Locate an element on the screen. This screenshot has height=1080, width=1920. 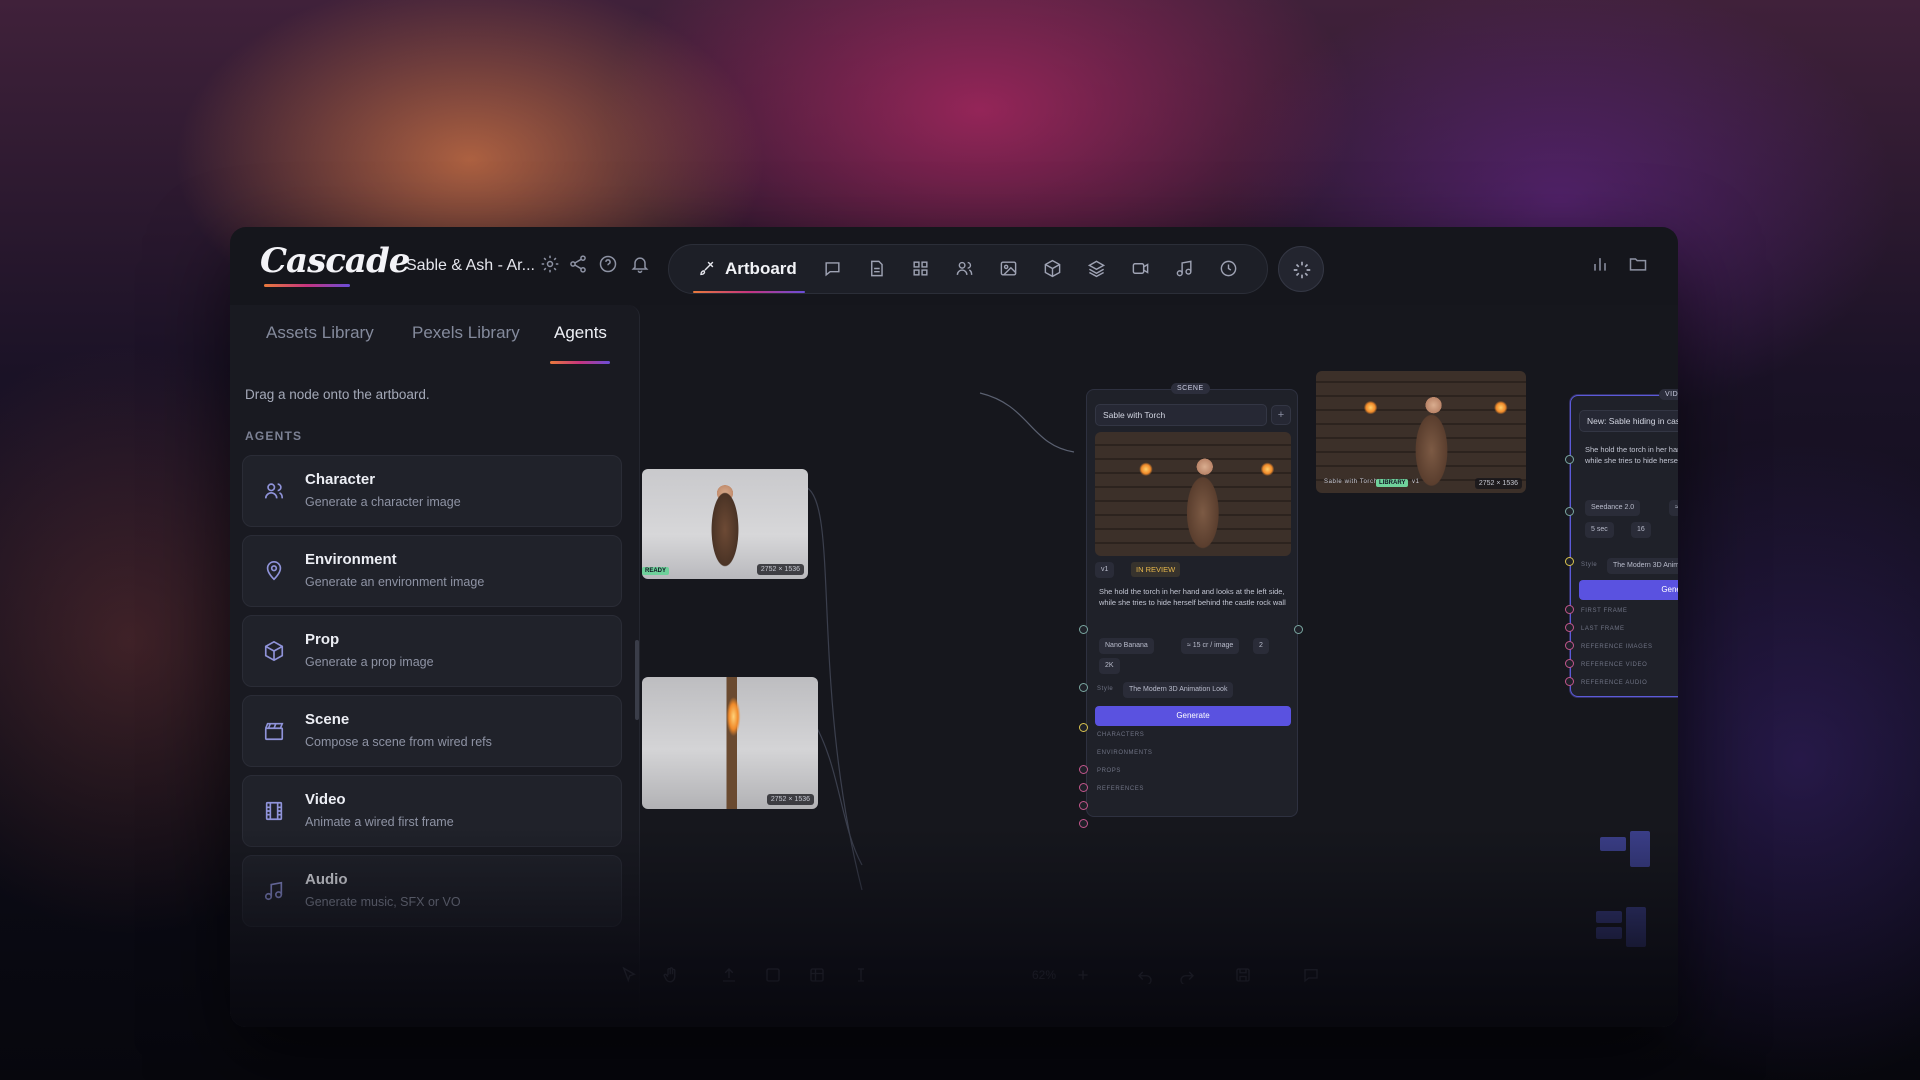
panel-scrollbar is located at coordinates (637, 680).